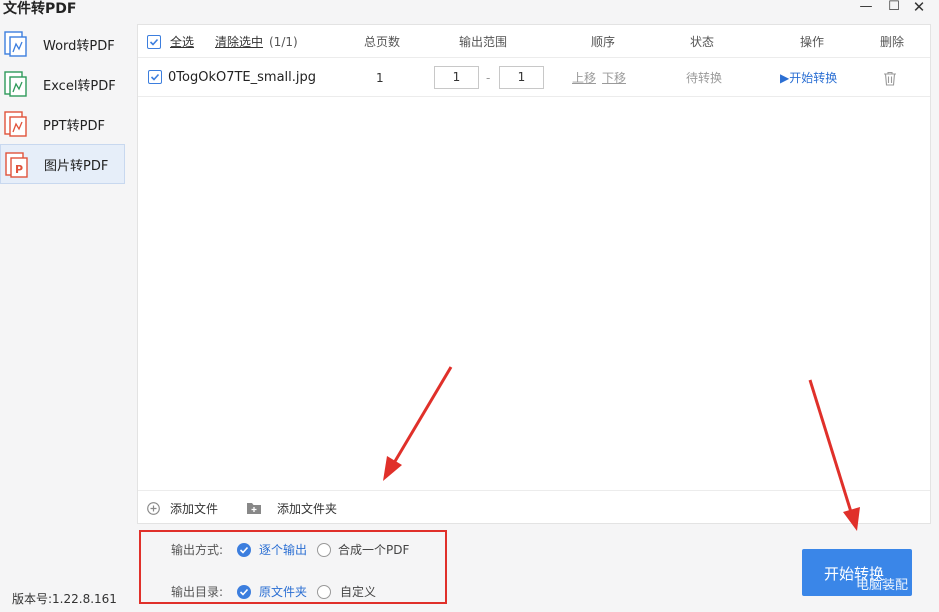 This screenshot has width=939, height=612. I want to click on column-header-order: 顺序, so click(603, 42).